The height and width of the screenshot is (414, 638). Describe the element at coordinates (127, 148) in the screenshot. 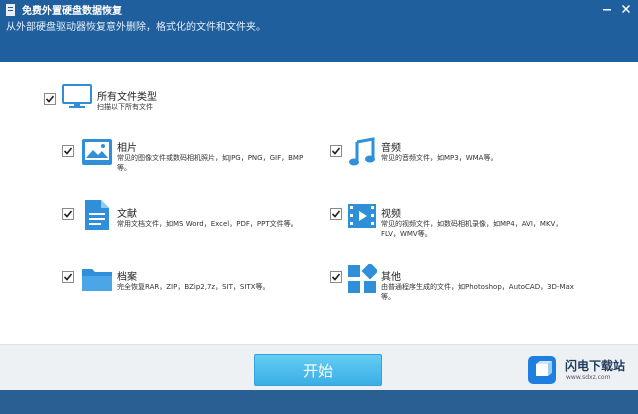

I see `photos-title: 相片` at that location.